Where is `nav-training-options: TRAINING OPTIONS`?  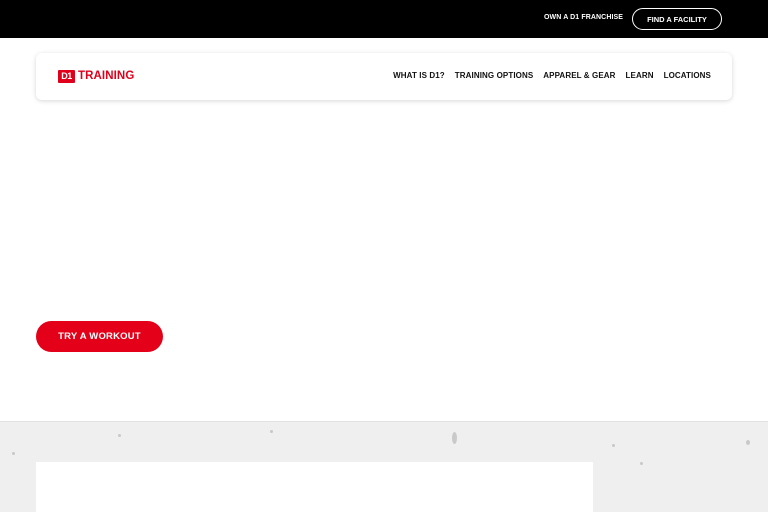 nav-training-options: TRAINING OPTIONS is located at coordinates (494, 75).